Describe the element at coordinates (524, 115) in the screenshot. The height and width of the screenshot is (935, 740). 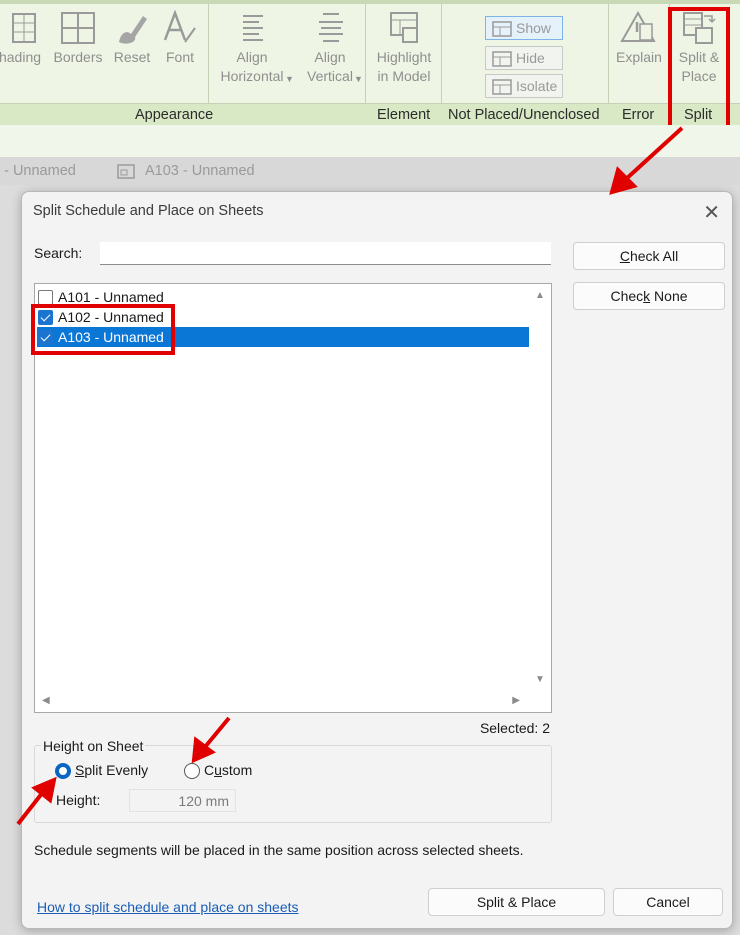
I see `panel-not-placed: Not Placed/Unenclosed` at that location.